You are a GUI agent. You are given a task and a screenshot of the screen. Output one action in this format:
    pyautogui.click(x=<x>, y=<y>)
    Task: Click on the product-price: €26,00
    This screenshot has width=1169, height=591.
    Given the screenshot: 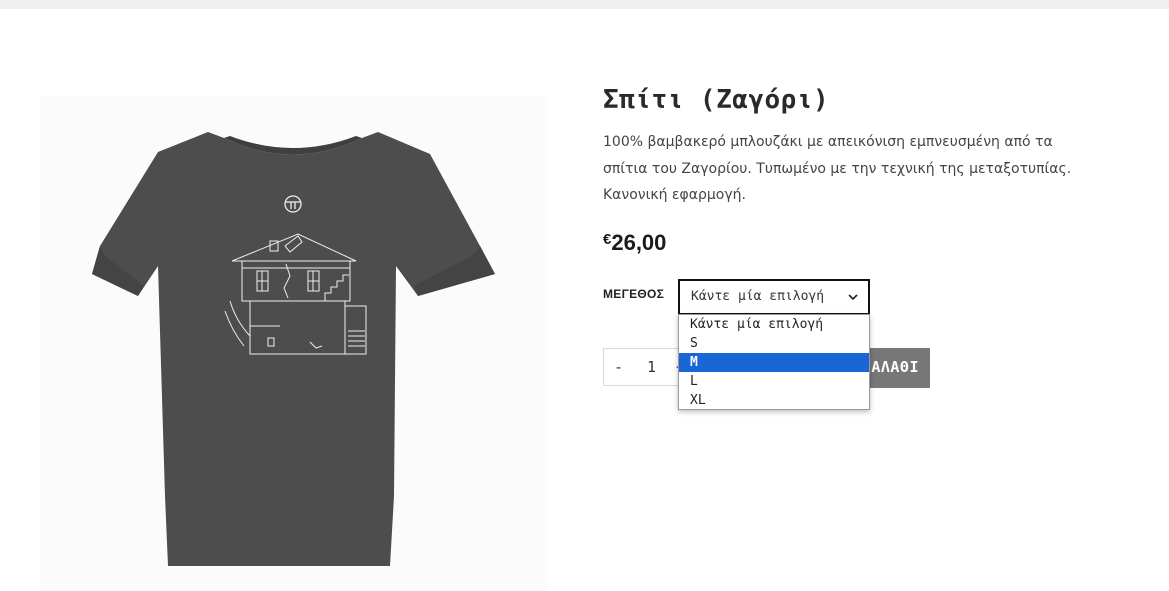 What is the action you would take?
    pyautogui.click(x=634, y=243)
    